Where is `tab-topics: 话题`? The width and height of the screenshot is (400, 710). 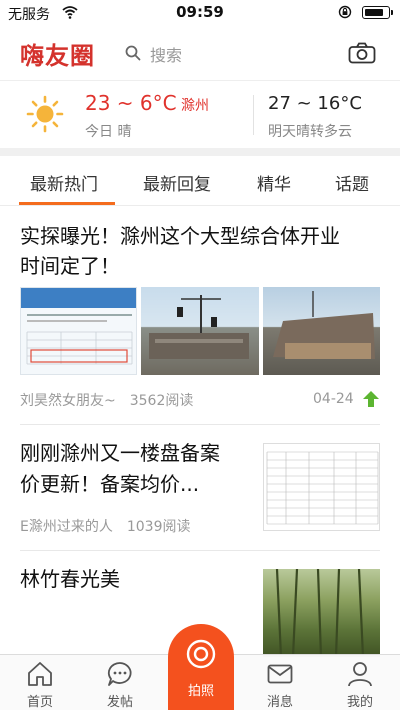 tab-topics: 话题 is located at coordinates (352, 182).